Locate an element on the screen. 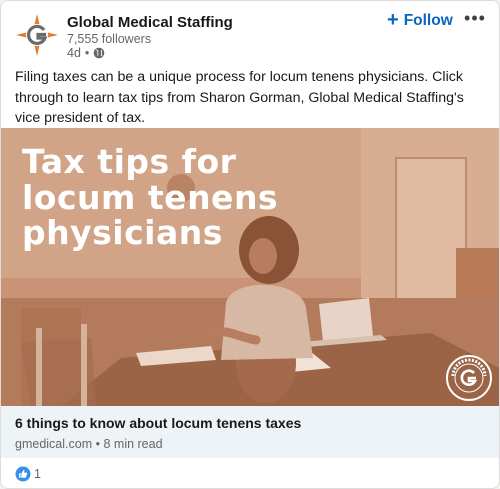  globe-icon is located at coordinates (99, 53).